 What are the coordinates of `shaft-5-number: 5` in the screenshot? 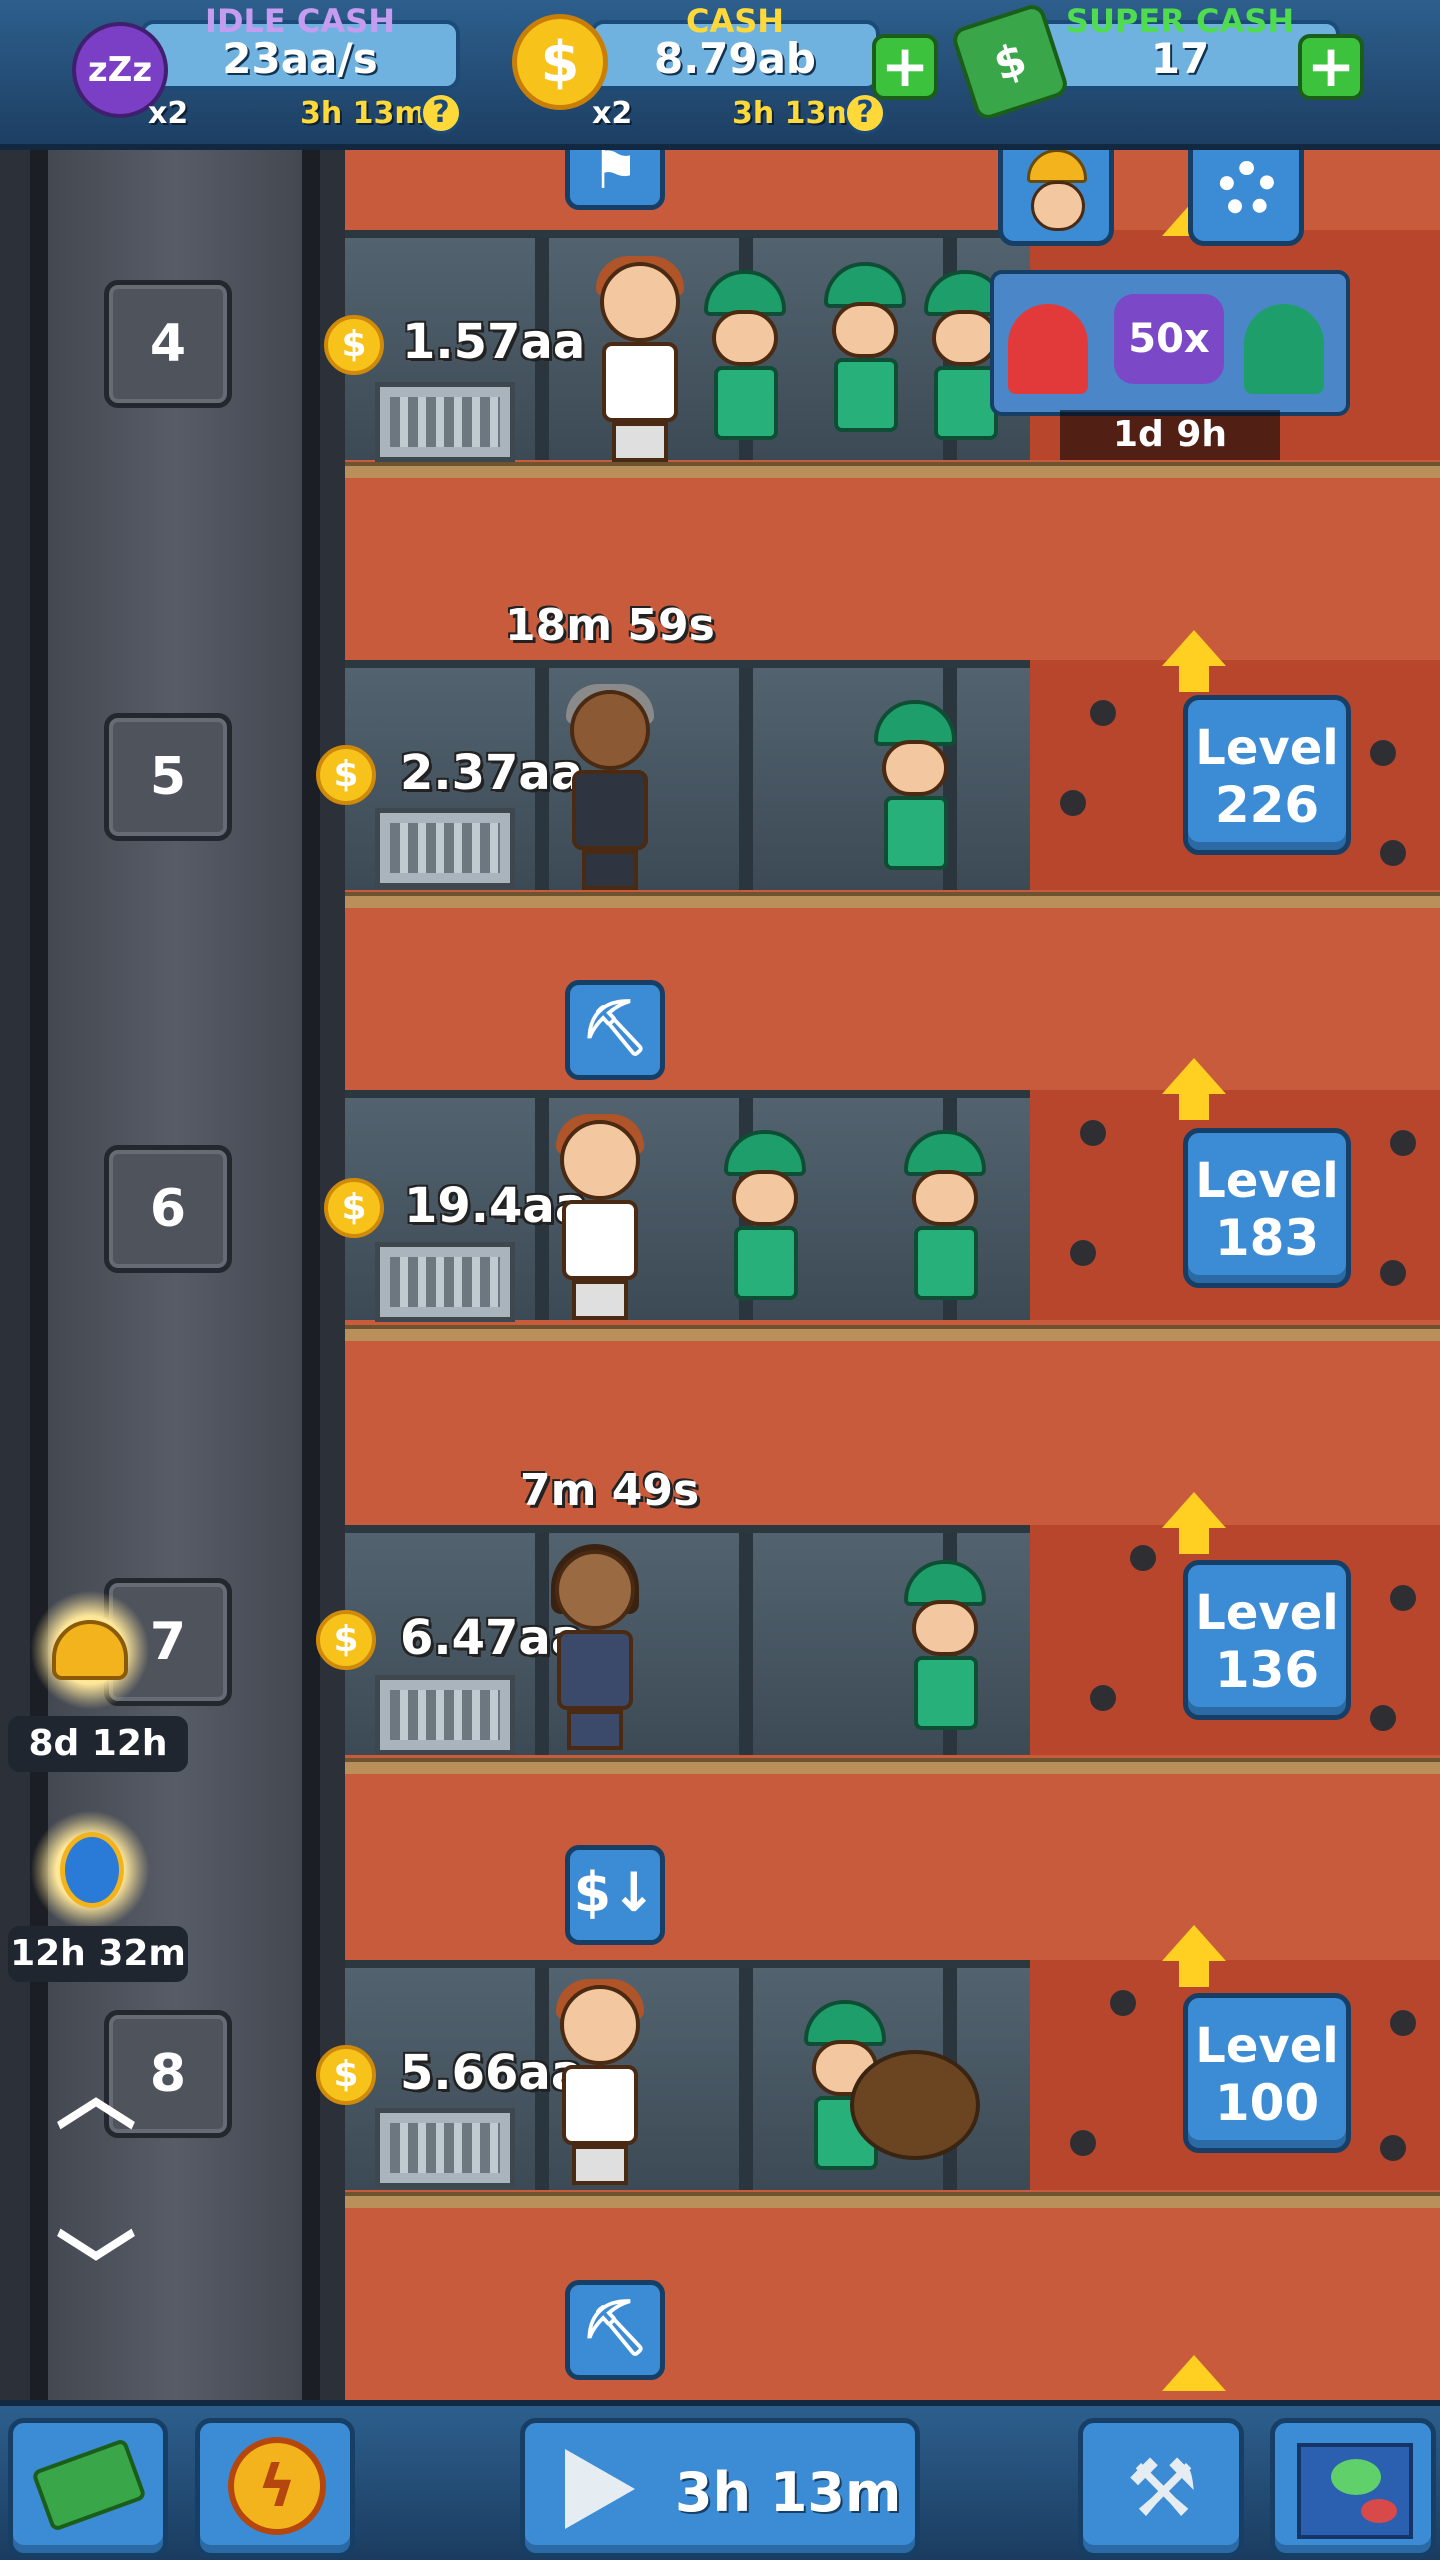 It's located at (168, 777).